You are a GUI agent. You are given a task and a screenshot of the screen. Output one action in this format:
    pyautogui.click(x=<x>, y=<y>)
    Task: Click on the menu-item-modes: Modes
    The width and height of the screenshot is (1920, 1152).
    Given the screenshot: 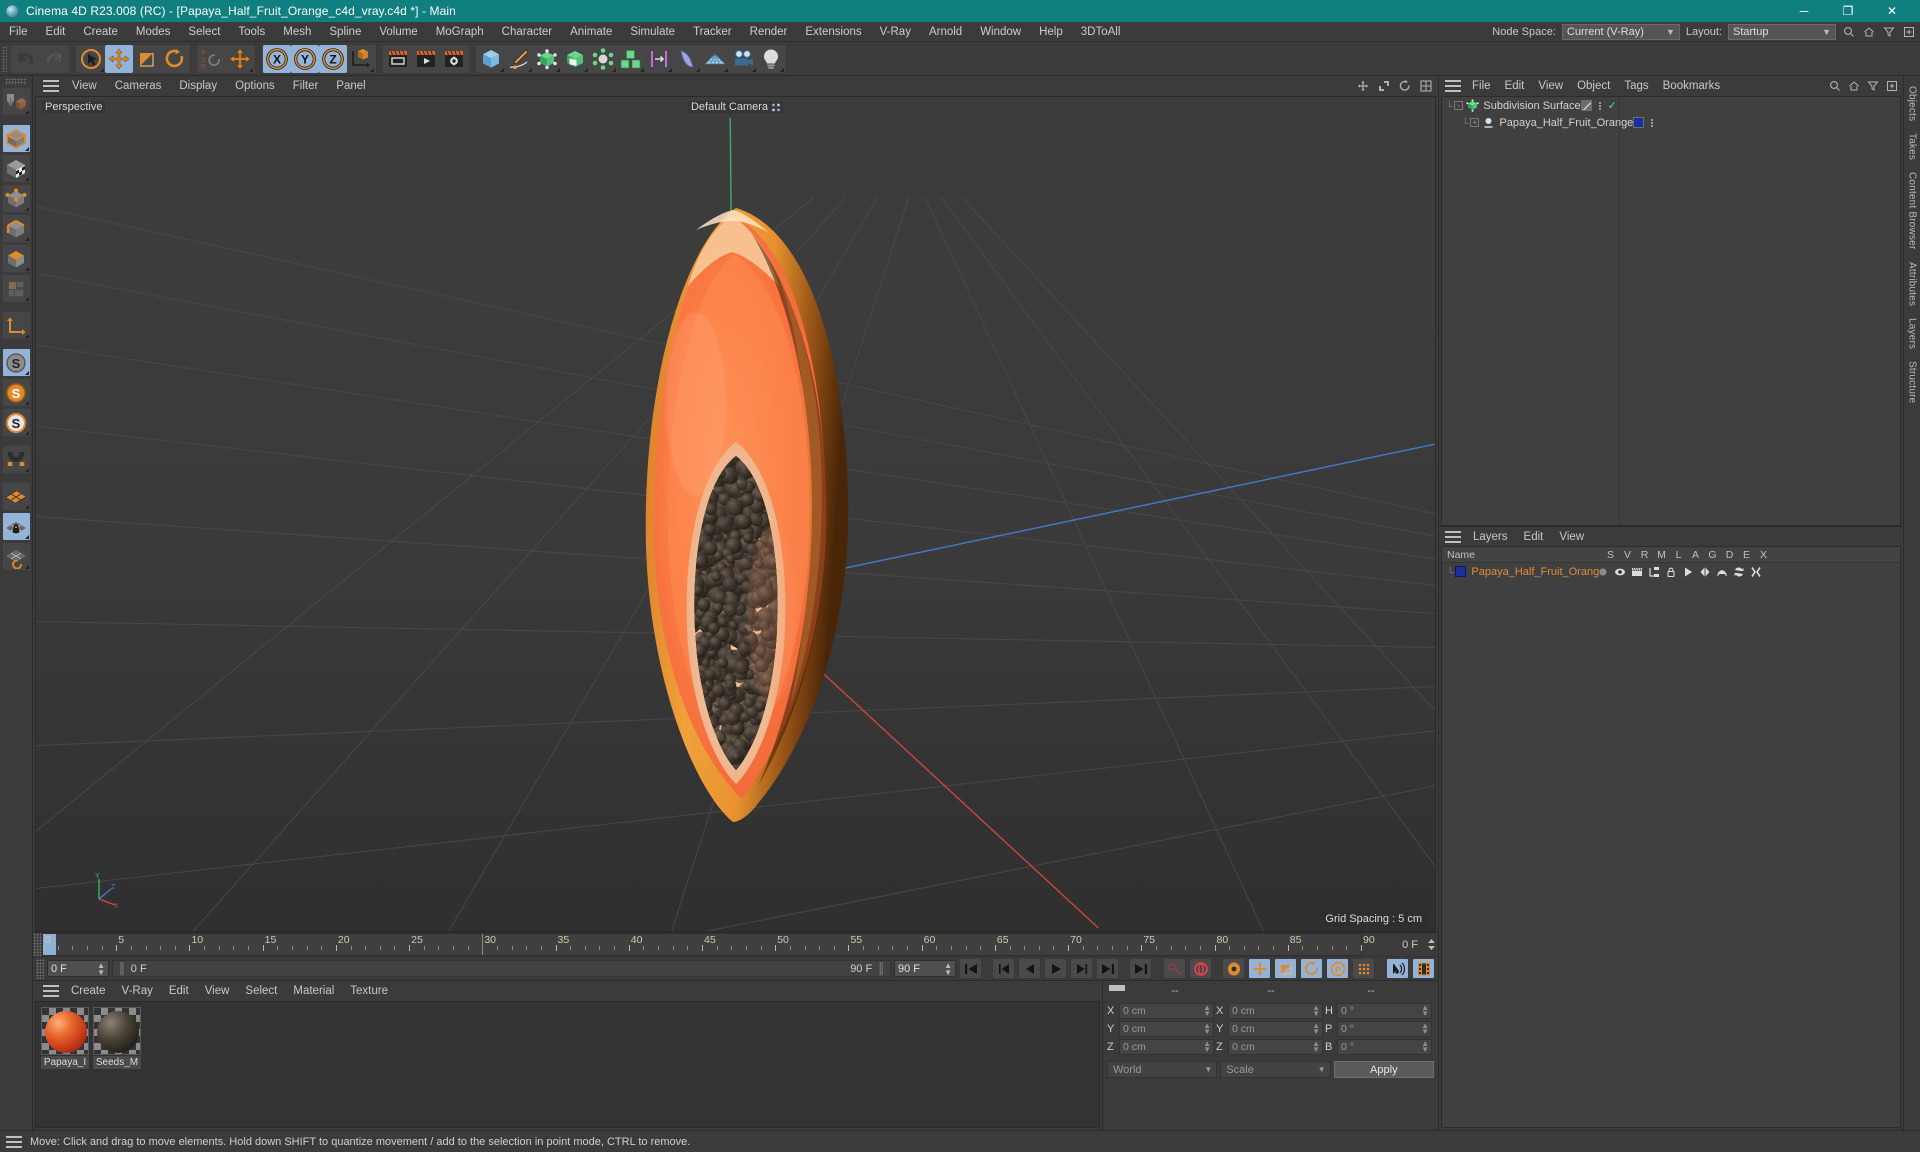 What is the action you would take?
    pyautogui.click(x=153, y=32)
    